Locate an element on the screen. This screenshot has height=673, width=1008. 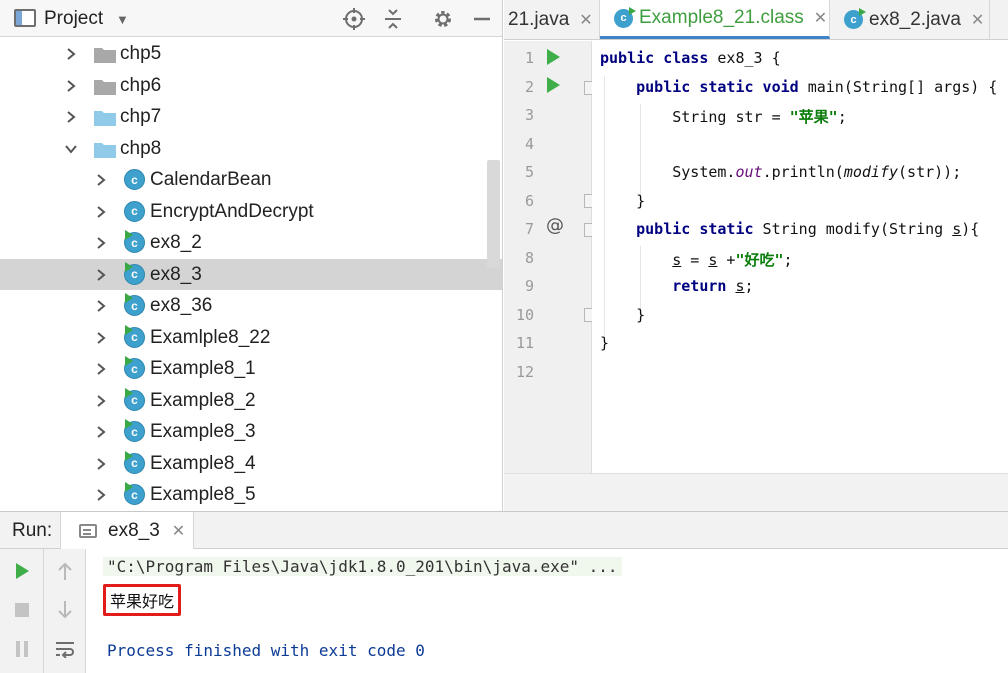
run-header: Run: ex8_3 ✕ is located at coordinates (504, 530).